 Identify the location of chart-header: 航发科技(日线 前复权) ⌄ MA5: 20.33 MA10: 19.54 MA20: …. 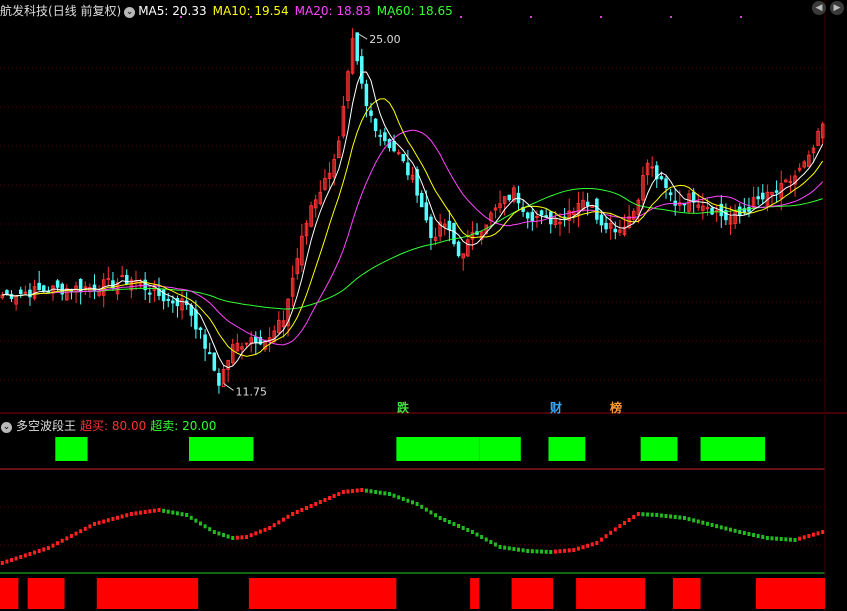
(229, 10).